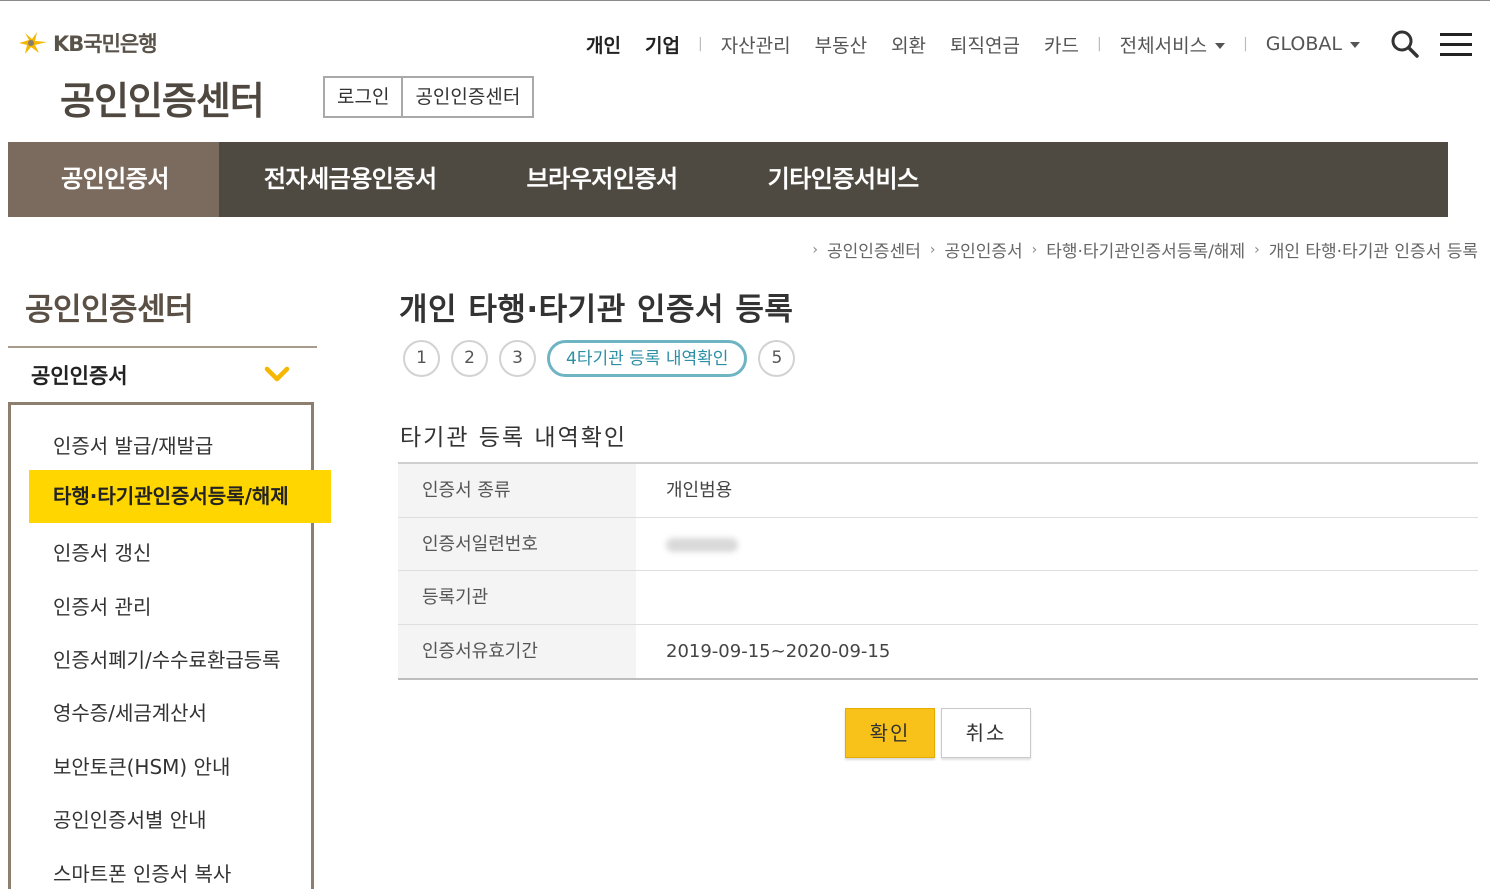 The height and width of the screenshot is (889, 1490). What do you see at coordinates (514, 438) in the screenshot?
I see `section-title: 타기관 등록 내역확인` at bounding box center [514, 438].